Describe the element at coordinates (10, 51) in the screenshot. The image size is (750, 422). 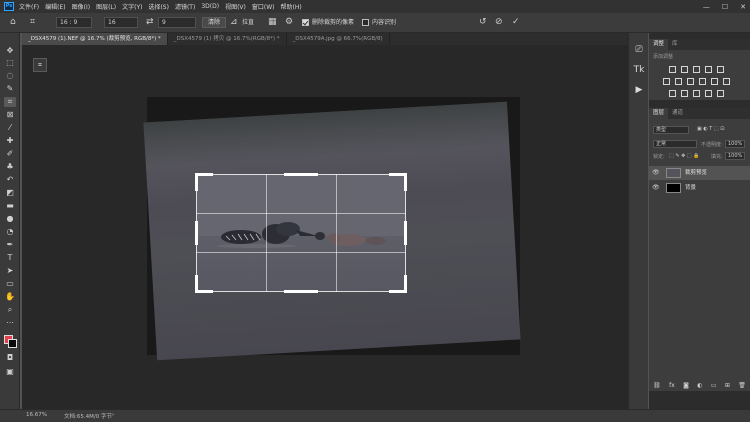
I see `move-tool-icon: ✥` at that location.